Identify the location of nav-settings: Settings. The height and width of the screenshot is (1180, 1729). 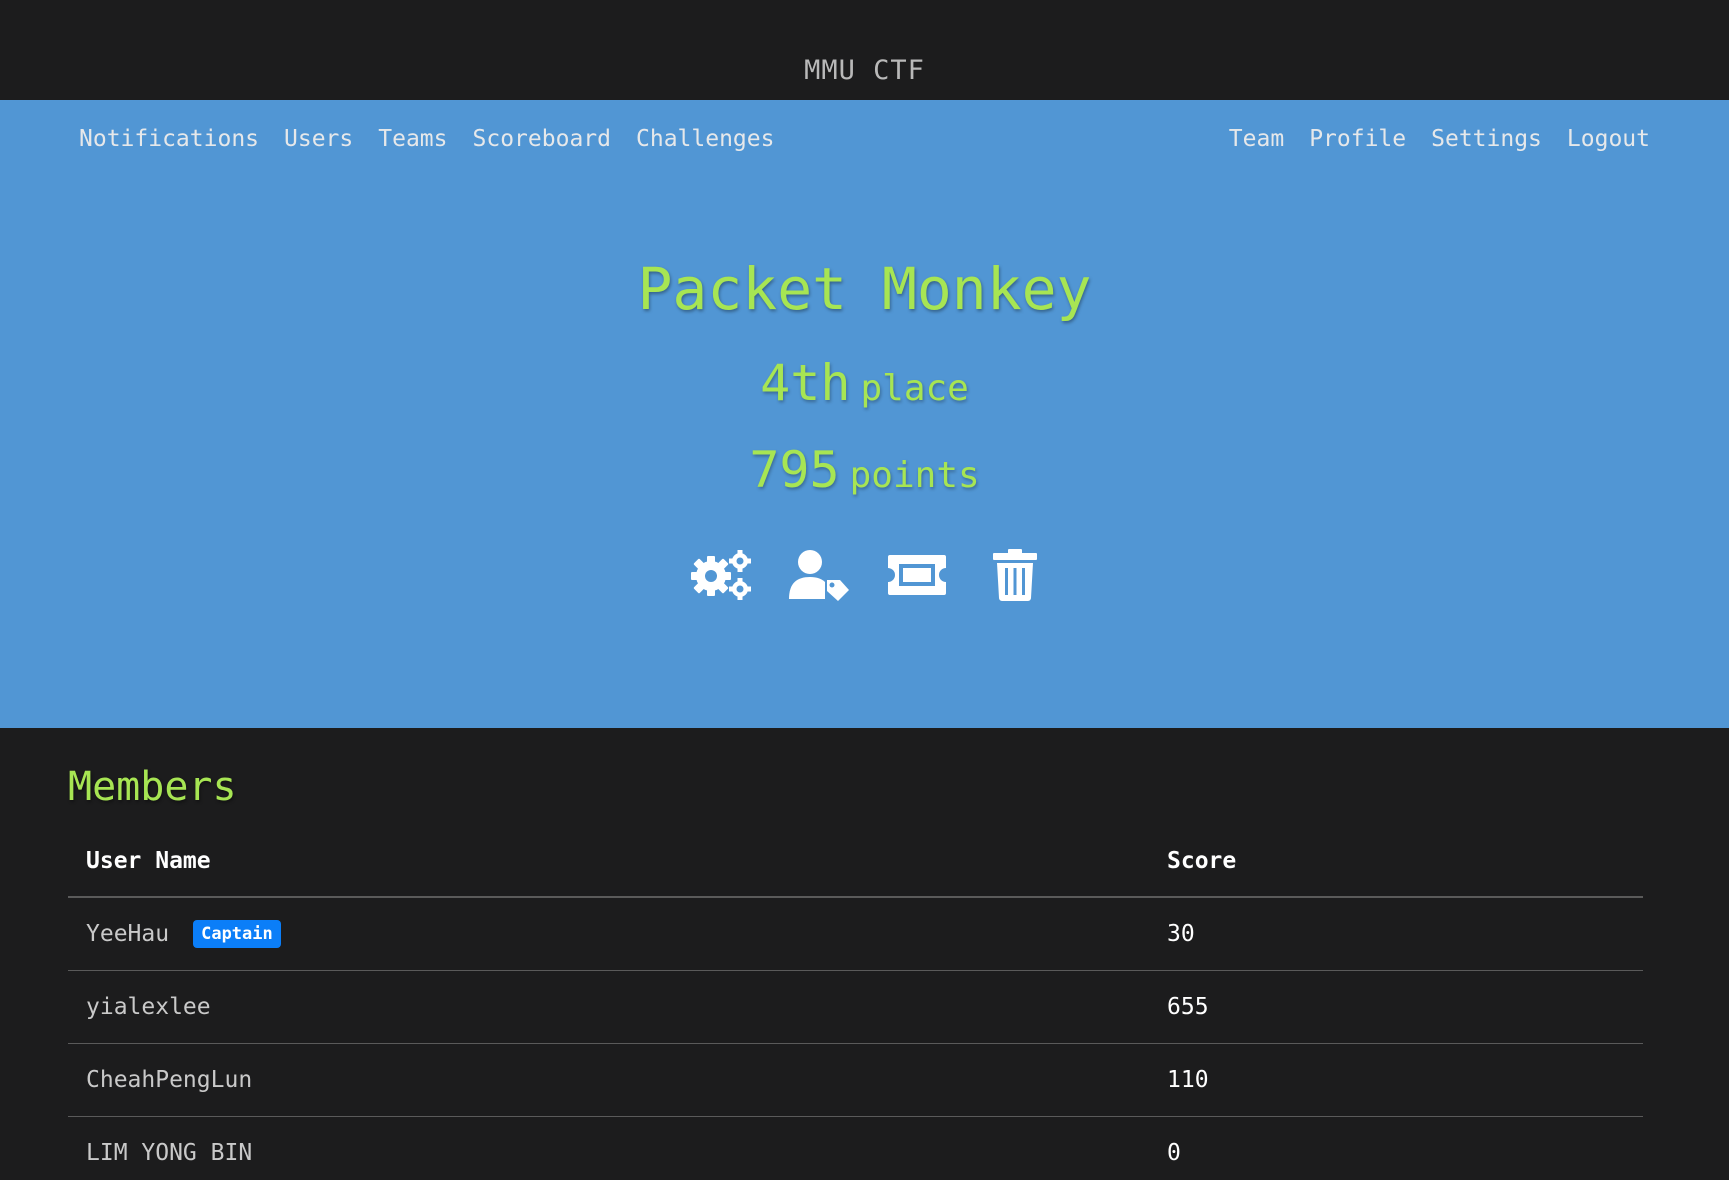
(1486, 139).